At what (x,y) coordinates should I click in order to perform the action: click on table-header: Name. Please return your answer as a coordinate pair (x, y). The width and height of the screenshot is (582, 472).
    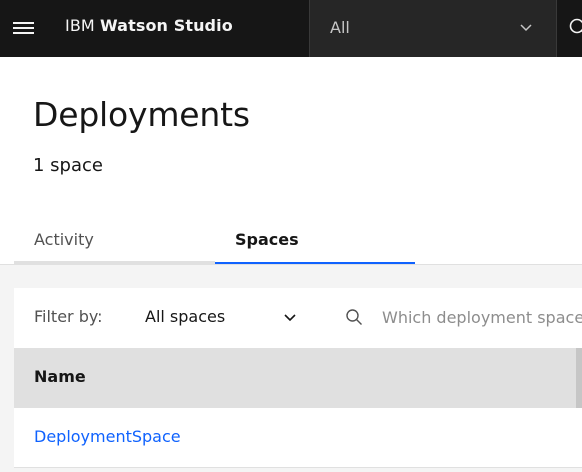
    Looking at the image, I should click on (298, 378).